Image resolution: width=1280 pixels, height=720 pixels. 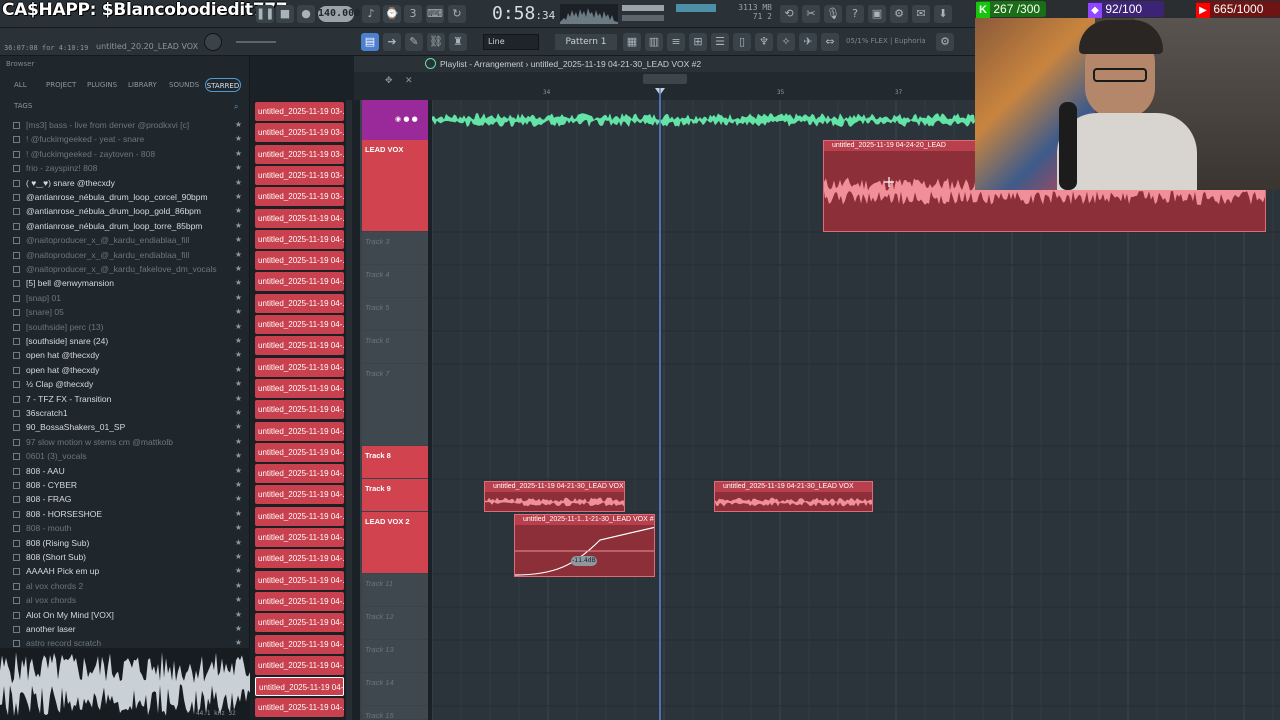 What do you see at coordinates (223, 85) in the screenshot?
I see `tab-starred: STARRED` at bounding box center [223, 85].